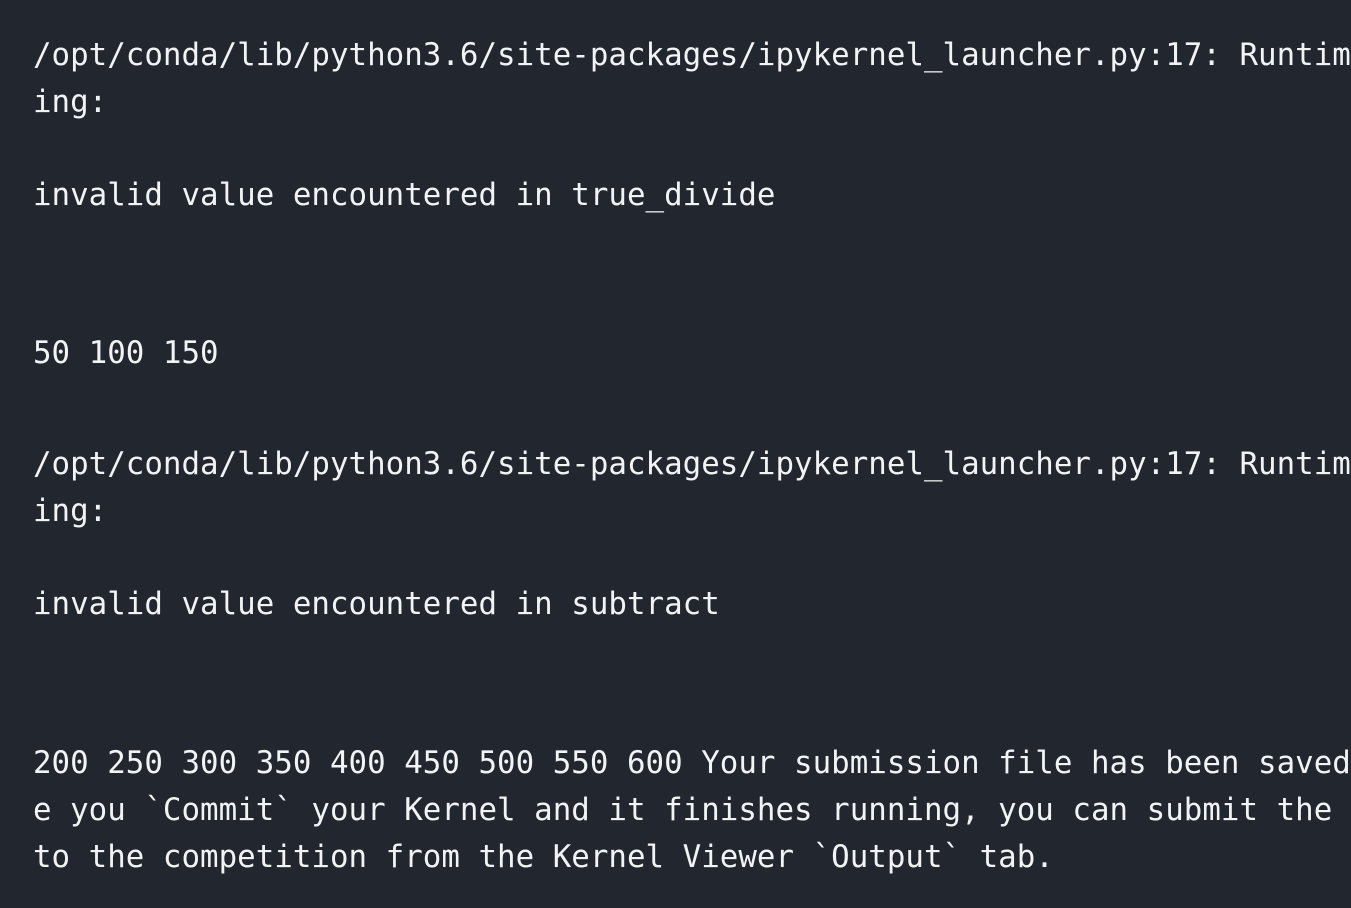 This screenshot has height=908, width=1351. I want to click on warning-message-subtract: invalid value encountered in subtract, so click(376, 604).